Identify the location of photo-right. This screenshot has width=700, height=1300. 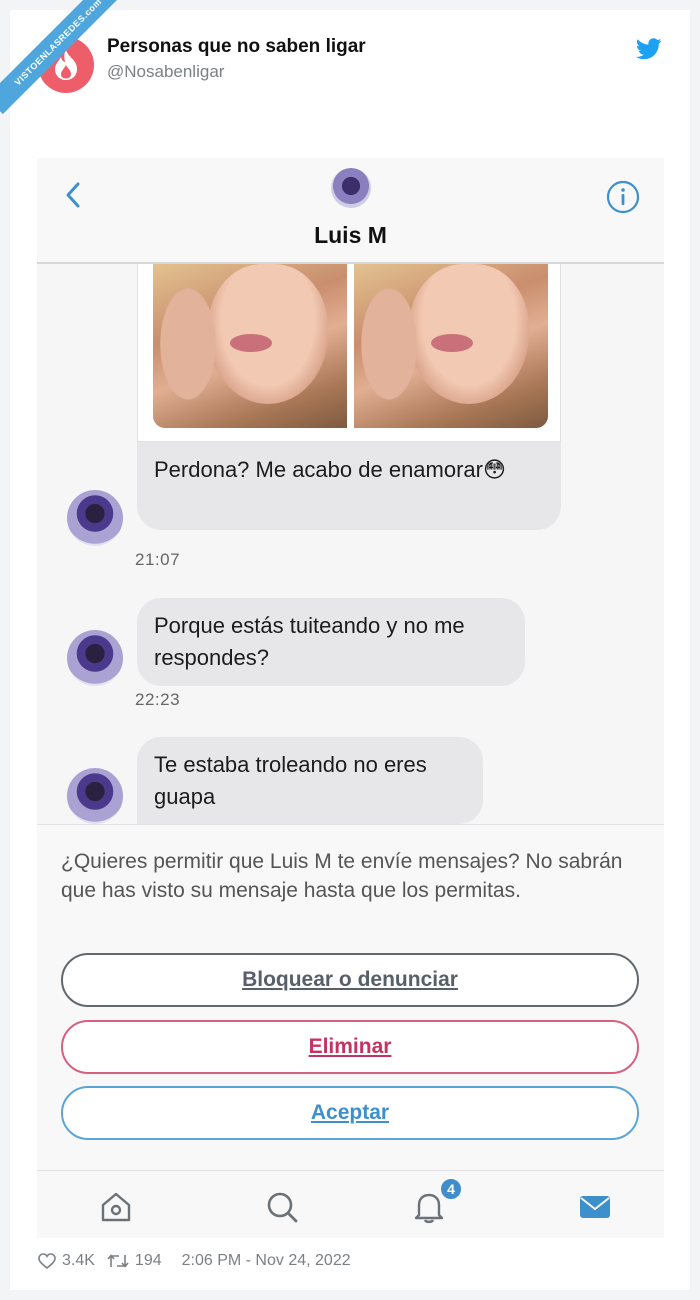
(451, 346).